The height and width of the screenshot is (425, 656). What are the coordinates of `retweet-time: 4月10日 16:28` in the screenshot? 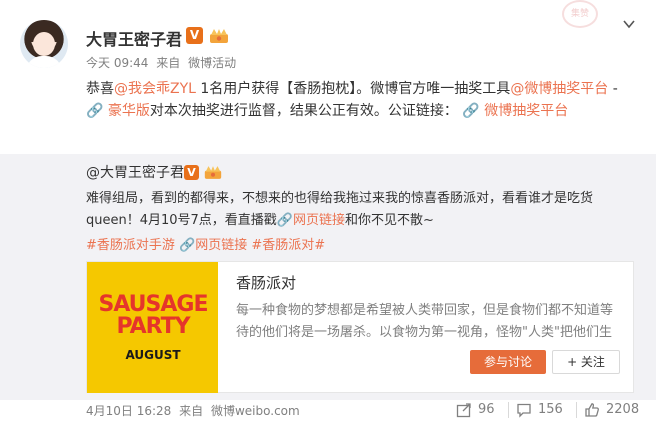 It's located at (128, 411).